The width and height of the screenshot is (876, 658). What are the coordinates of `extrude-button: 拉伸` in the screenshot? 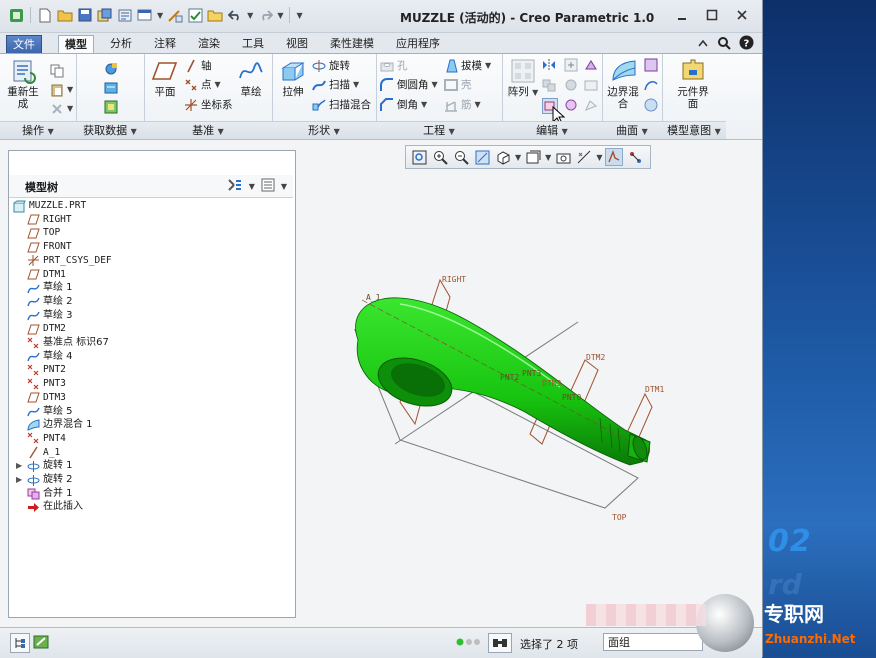 It's located at (293, 78).